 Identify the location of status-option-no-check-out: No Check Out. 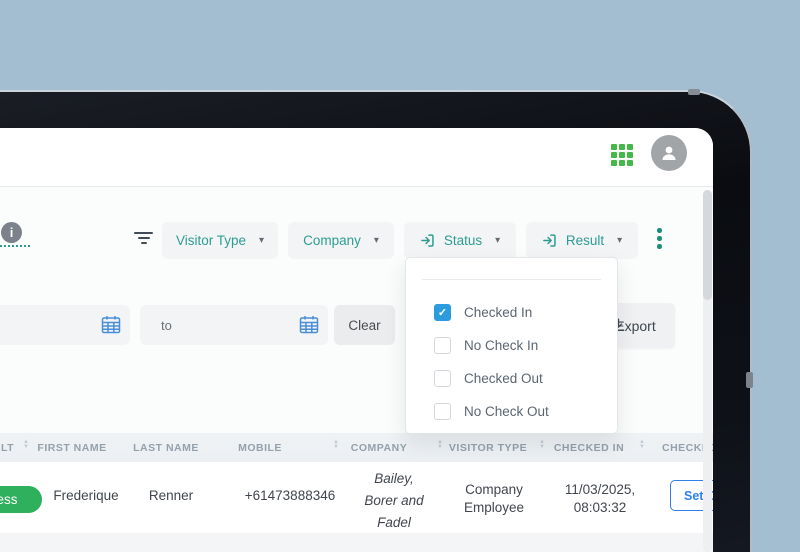
(491, 411).